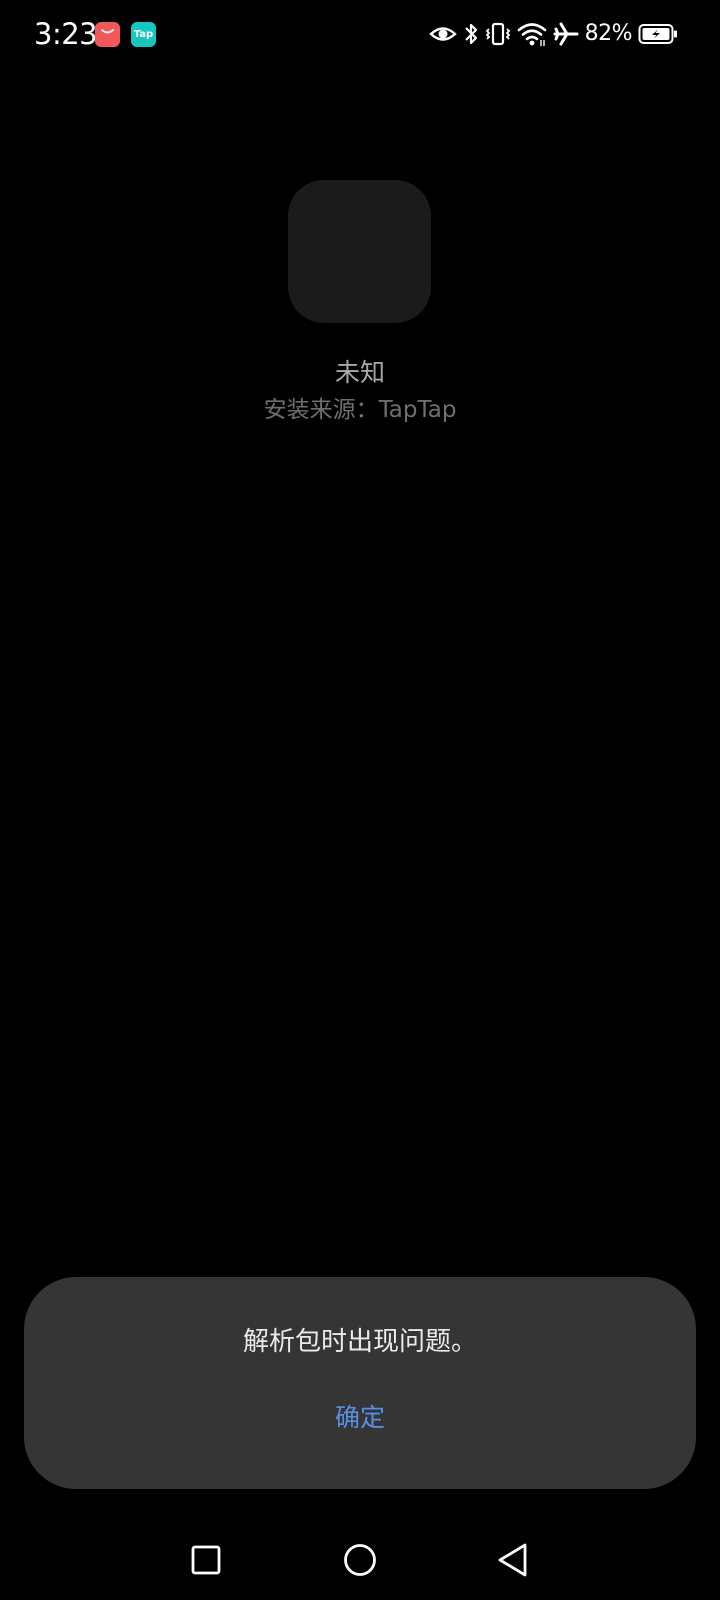 The image size is (720, 1600). I want to click on battery-charging-icon, so click(657, 34).